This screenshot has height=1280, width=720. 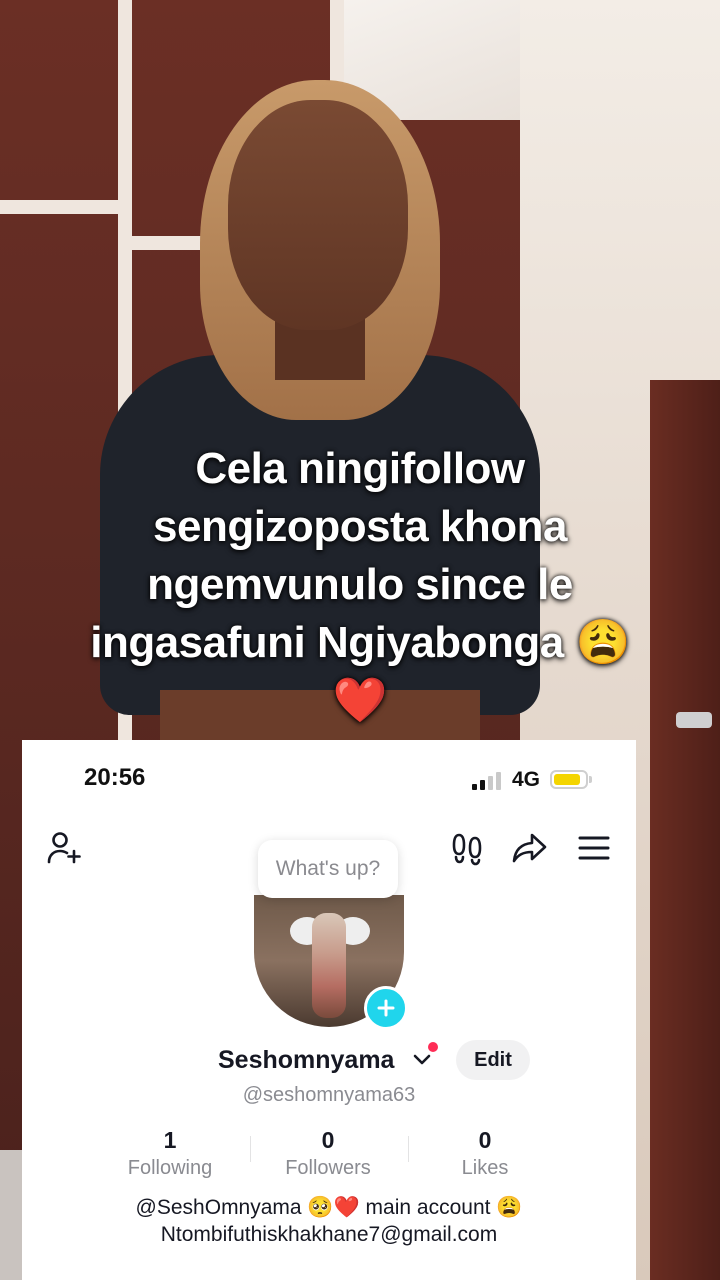 I want to click on stat-value: 1, so click(x=170, y=1140).